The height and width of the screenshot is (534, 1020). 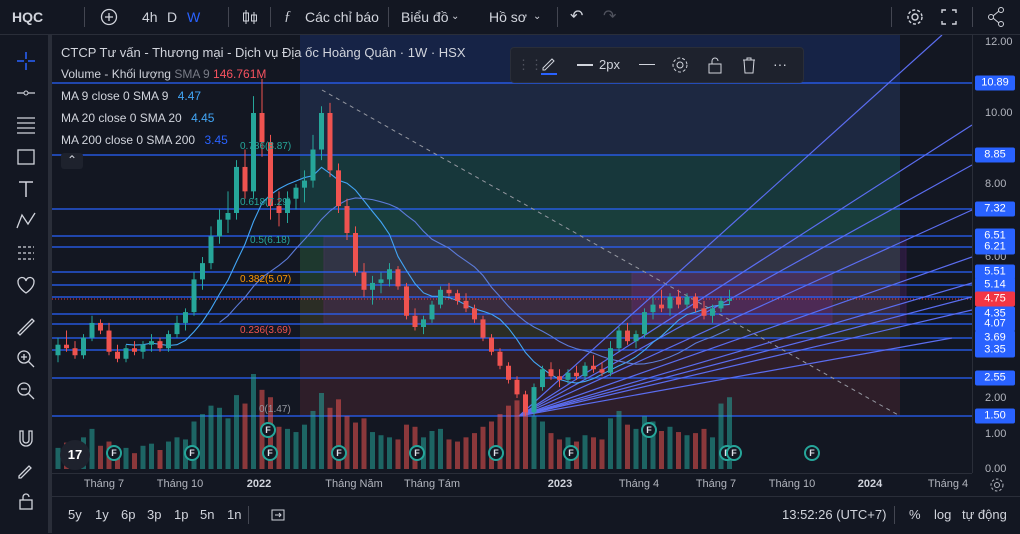 What do you see at coordinates (834, 514) in the screenshot?
I see `clock-timezone: 13:52:26 (UTC+7)` at bounding box center [834, 514].